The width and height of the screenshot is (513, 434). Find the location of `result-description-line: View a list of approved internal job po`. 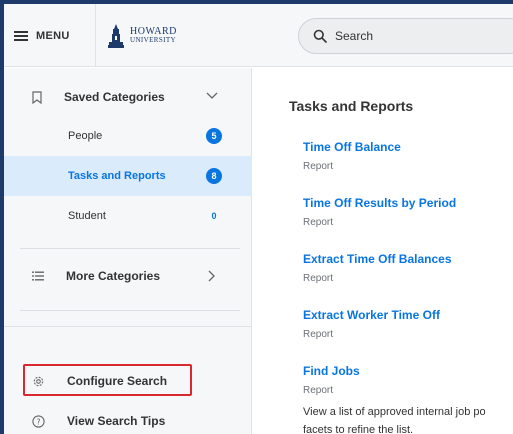

result-description-line: View a list of approved internal job po is located at coordinates (394, 412).